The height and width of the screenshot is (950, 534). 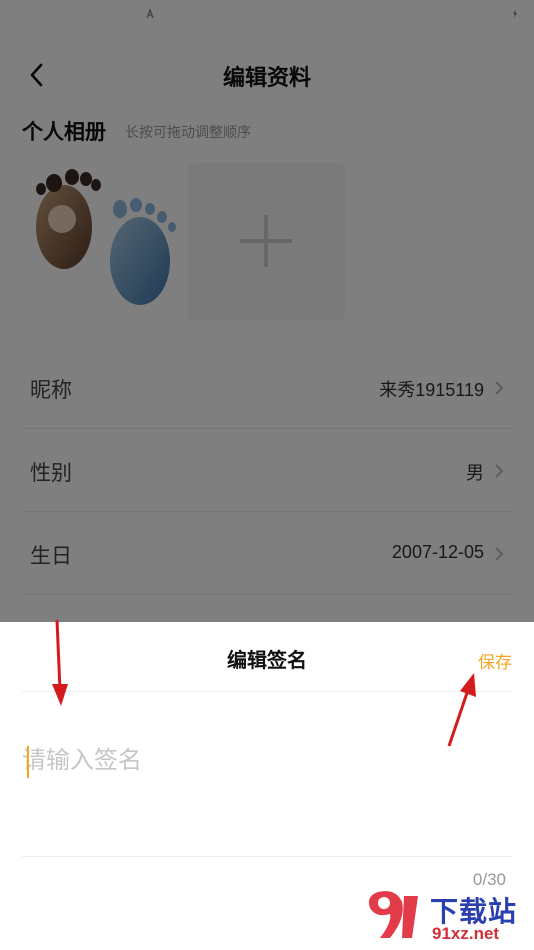 What do you see at coordinates (393, 914) in the screenshot?
I see `watermark-logo` at bounding box center [393, 914].